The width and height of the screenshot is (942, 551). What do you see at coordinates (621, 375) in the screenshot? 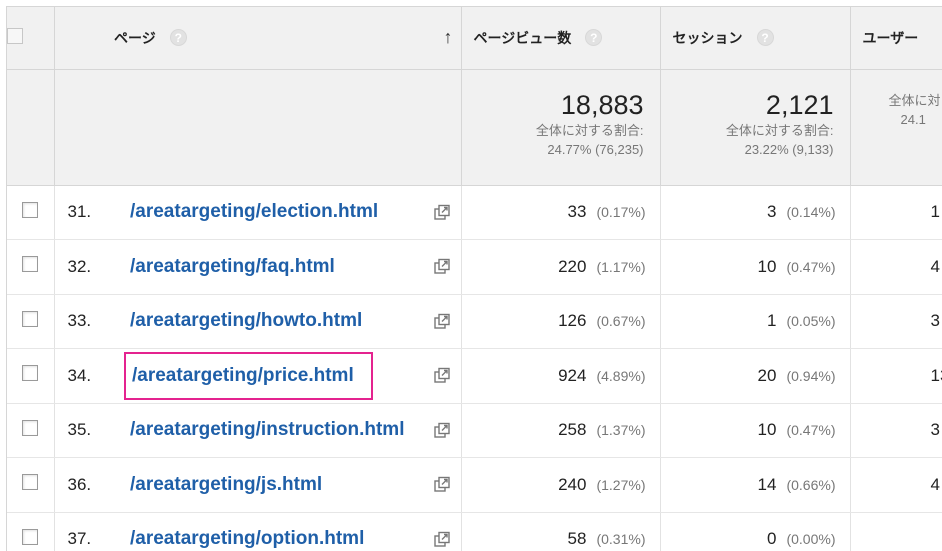
I see `pageviews-pct: (4.89%)` at bounding box center [621, 375].